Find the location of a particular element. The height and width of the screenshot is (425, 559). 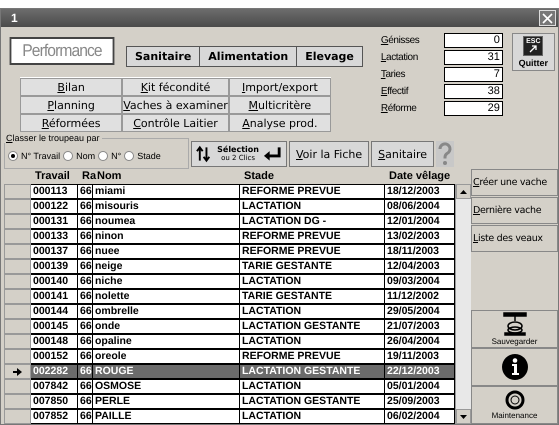

table-cell: niche is located at coordinates (166, 281).